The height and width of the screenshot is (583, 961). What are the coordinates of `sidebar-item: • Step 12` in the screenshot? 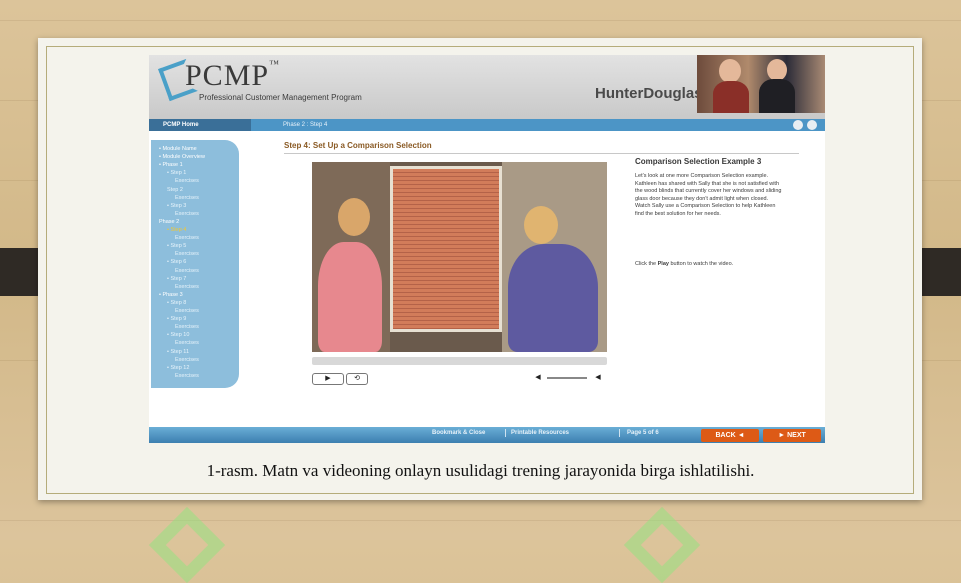 It's located at (178, 368).